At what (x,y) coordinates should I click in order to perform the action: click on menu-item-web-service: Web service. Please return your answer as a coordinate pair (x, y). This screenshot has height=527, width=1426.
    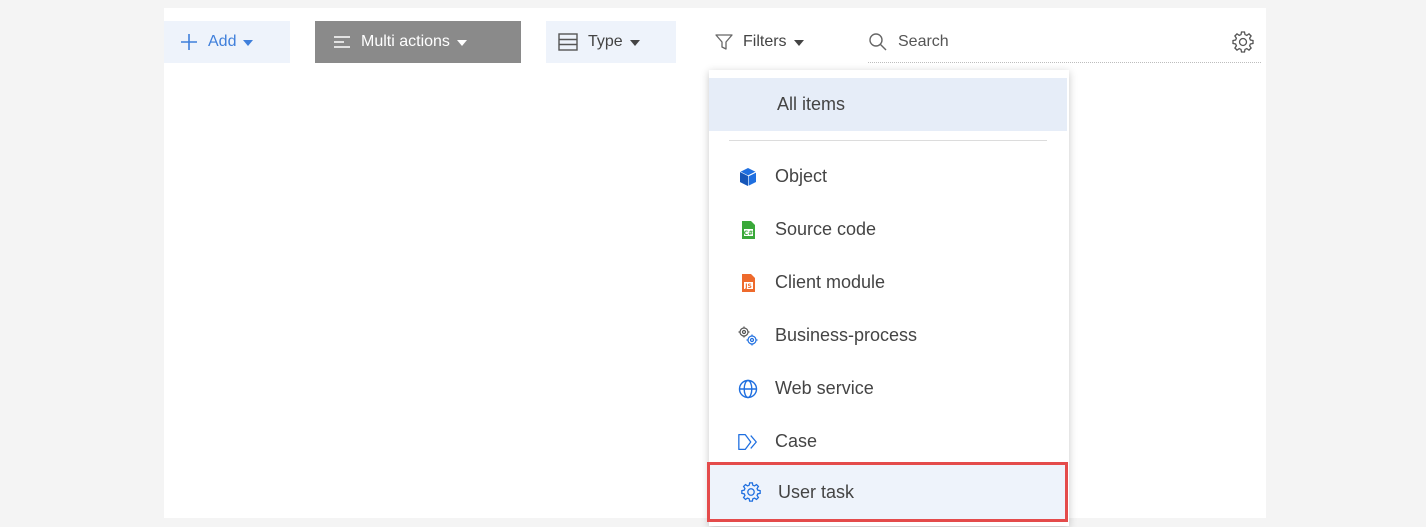
    Looking at the image, I should click on (888, 388).